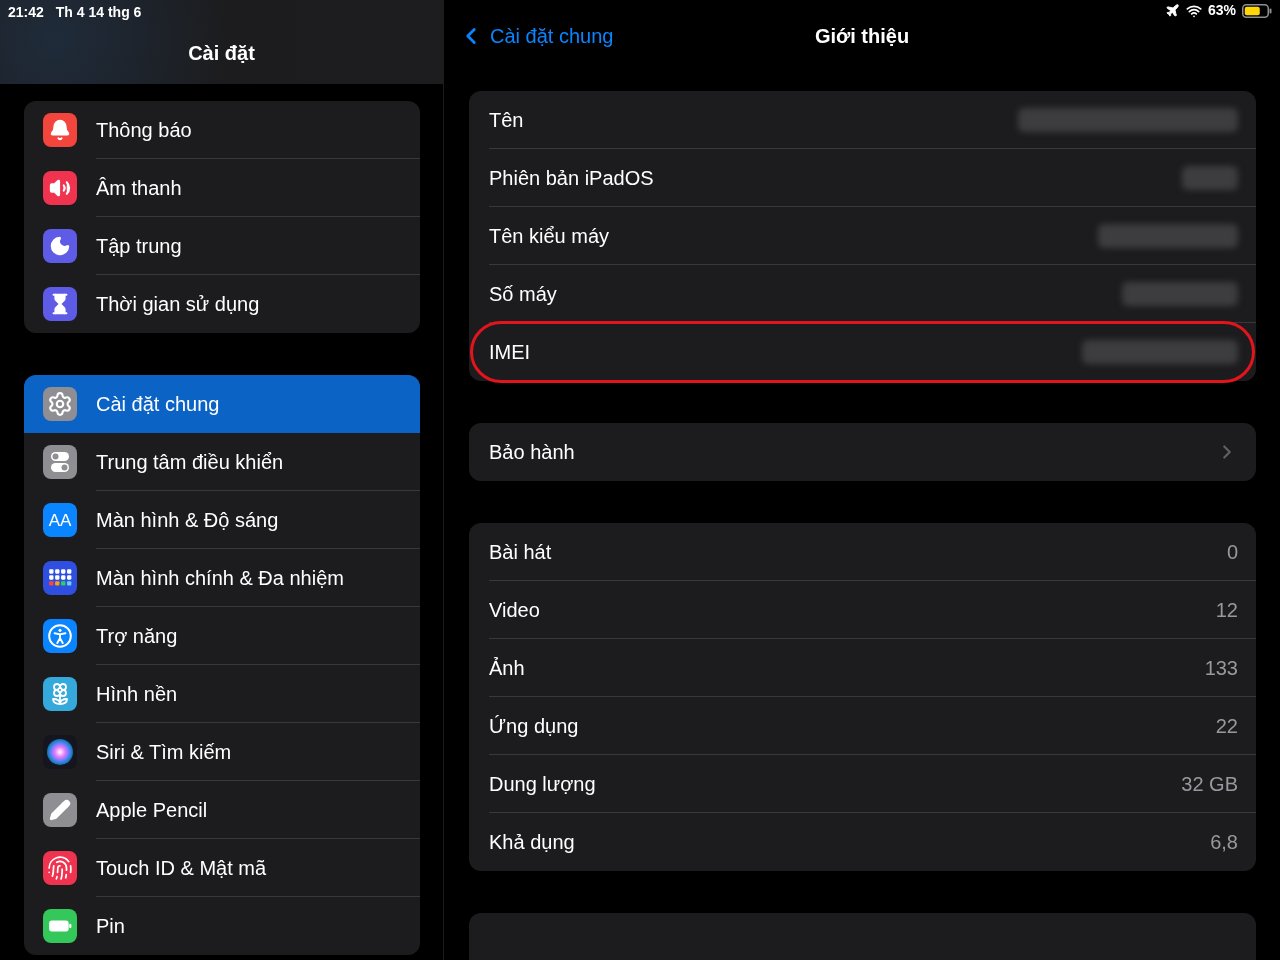 This screenshot has height=960, width=1280. Describe the element at coordinates (222, 462) in the screenshot. I see `sidebar-item: Trung tâm điều khiển` at that location.